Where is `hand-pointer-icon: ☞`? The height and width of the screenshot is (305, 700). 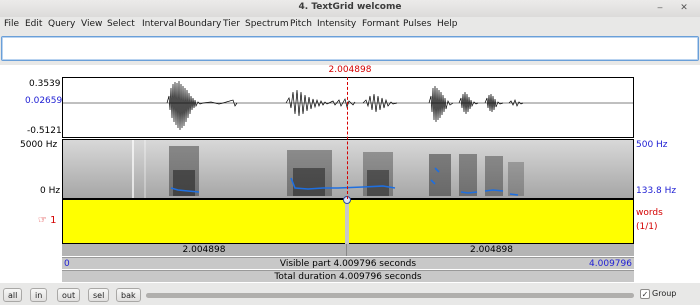
hand-pointer-icon: ☞ is located at coordinates (42, 220).